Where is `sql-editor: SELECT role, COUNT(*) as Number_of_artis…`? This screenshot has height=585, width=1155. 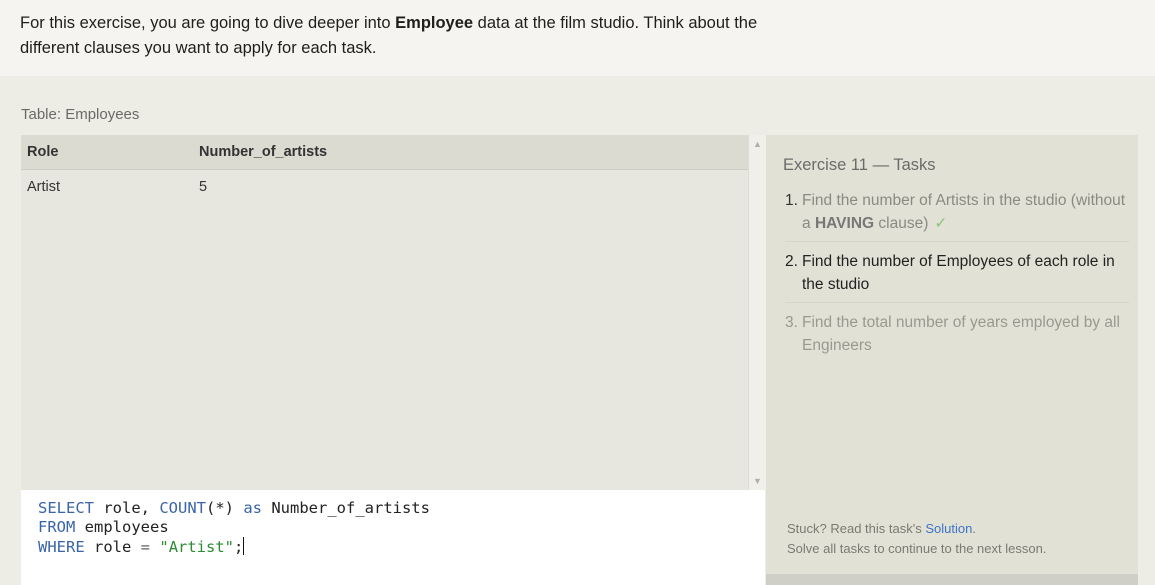
sql-editor: SELECT role, COUNT(*) as Number_of_artis… is located at coordinates (393, 537).